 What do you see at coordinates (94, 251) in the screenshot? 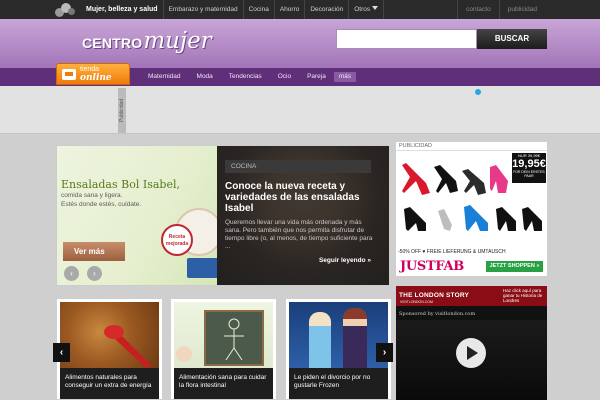
I see `ver-mas-button: Ver más` at bounding box center [94, 251].